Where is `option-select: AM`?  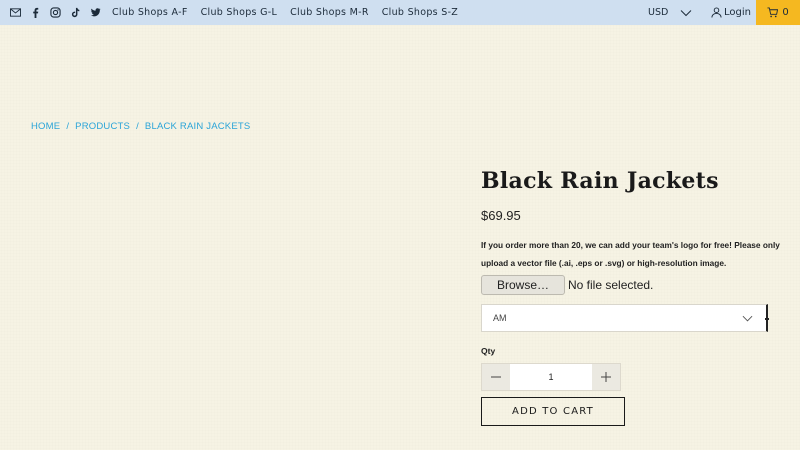 option-select: AM is located at coordinates (625, 318).